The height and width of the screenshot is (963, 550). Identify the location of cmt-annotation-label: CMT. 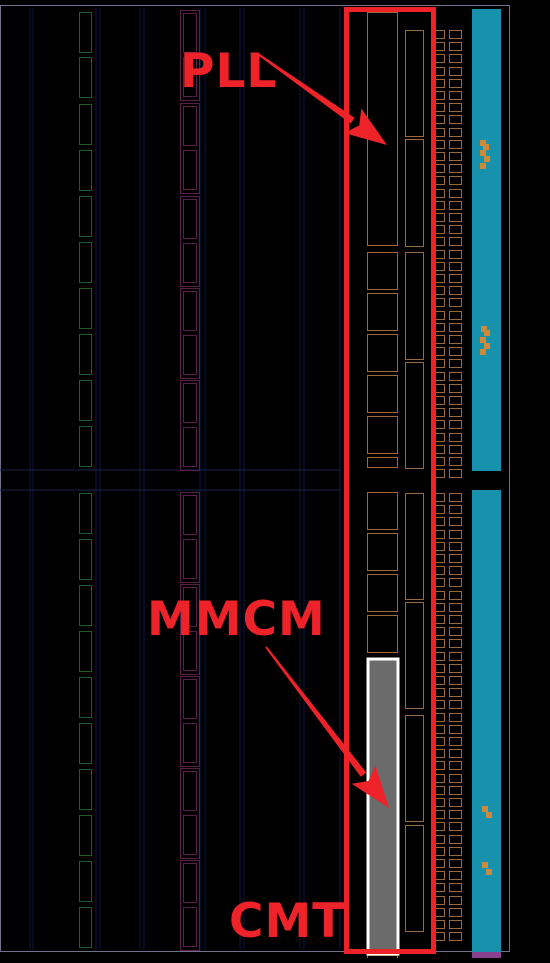
(287, 921).